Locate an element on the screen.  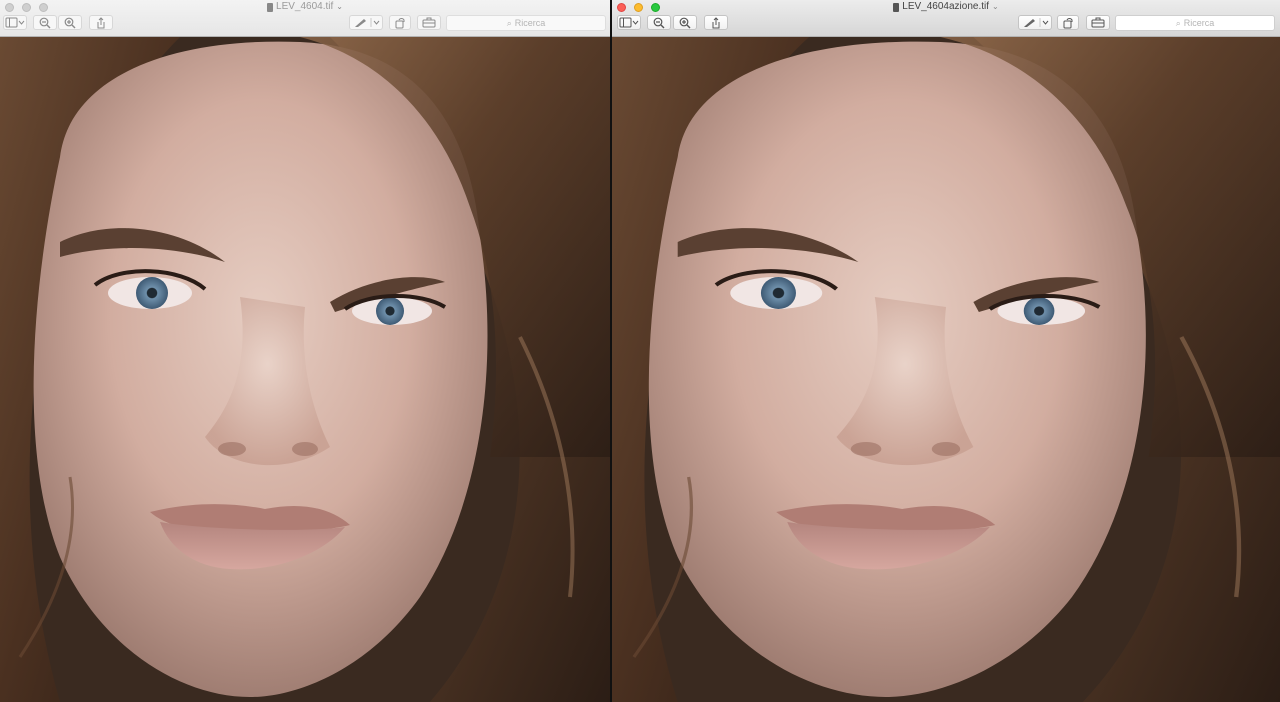
window-title-text: LEV_4604.tif is located at coordinates (305, 6).